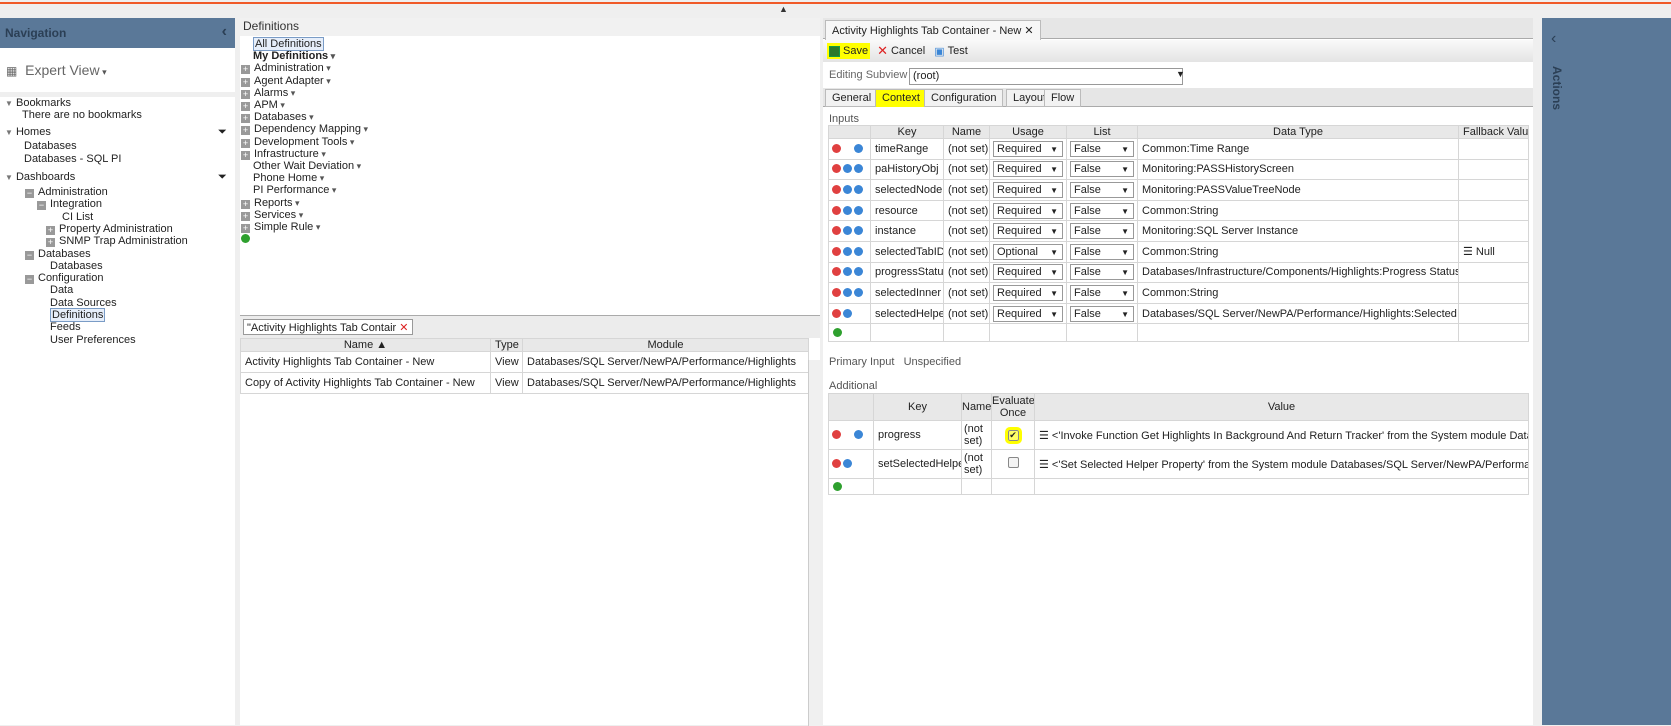  What do you see at coordinates (907, 272) in the screenshot?
I see `input-key: progressStatus` at bounding box center [907, 272].